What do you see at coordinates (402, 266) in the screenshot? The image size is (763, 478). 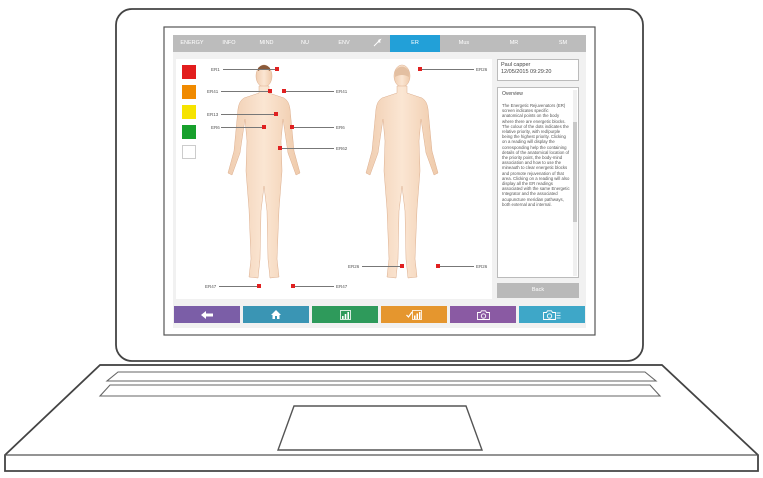 I see `point-er26-left` at bounding box center [402, 266].